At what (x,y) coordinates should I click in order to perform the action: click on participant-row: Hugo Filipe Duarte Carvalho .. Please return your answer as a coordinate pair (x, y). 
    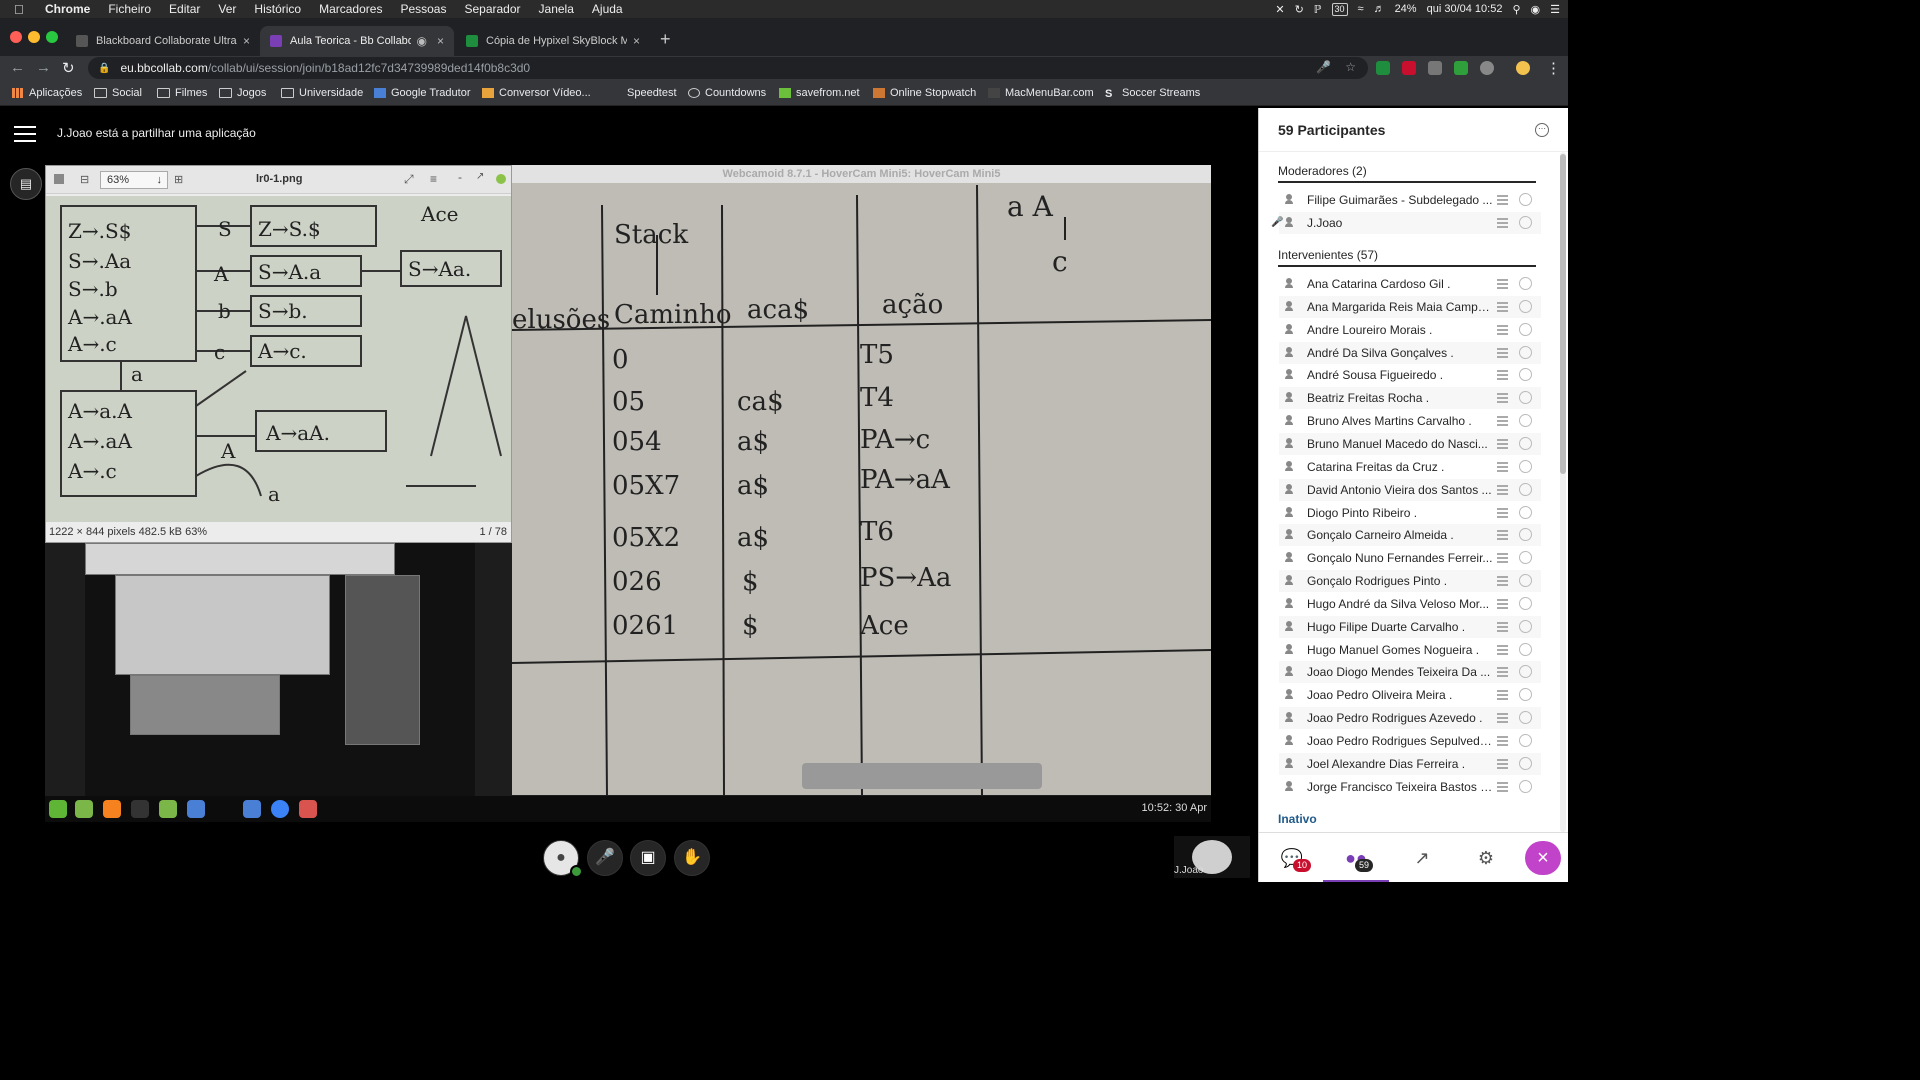
    Looking at the image, I should click on (1410, 626).